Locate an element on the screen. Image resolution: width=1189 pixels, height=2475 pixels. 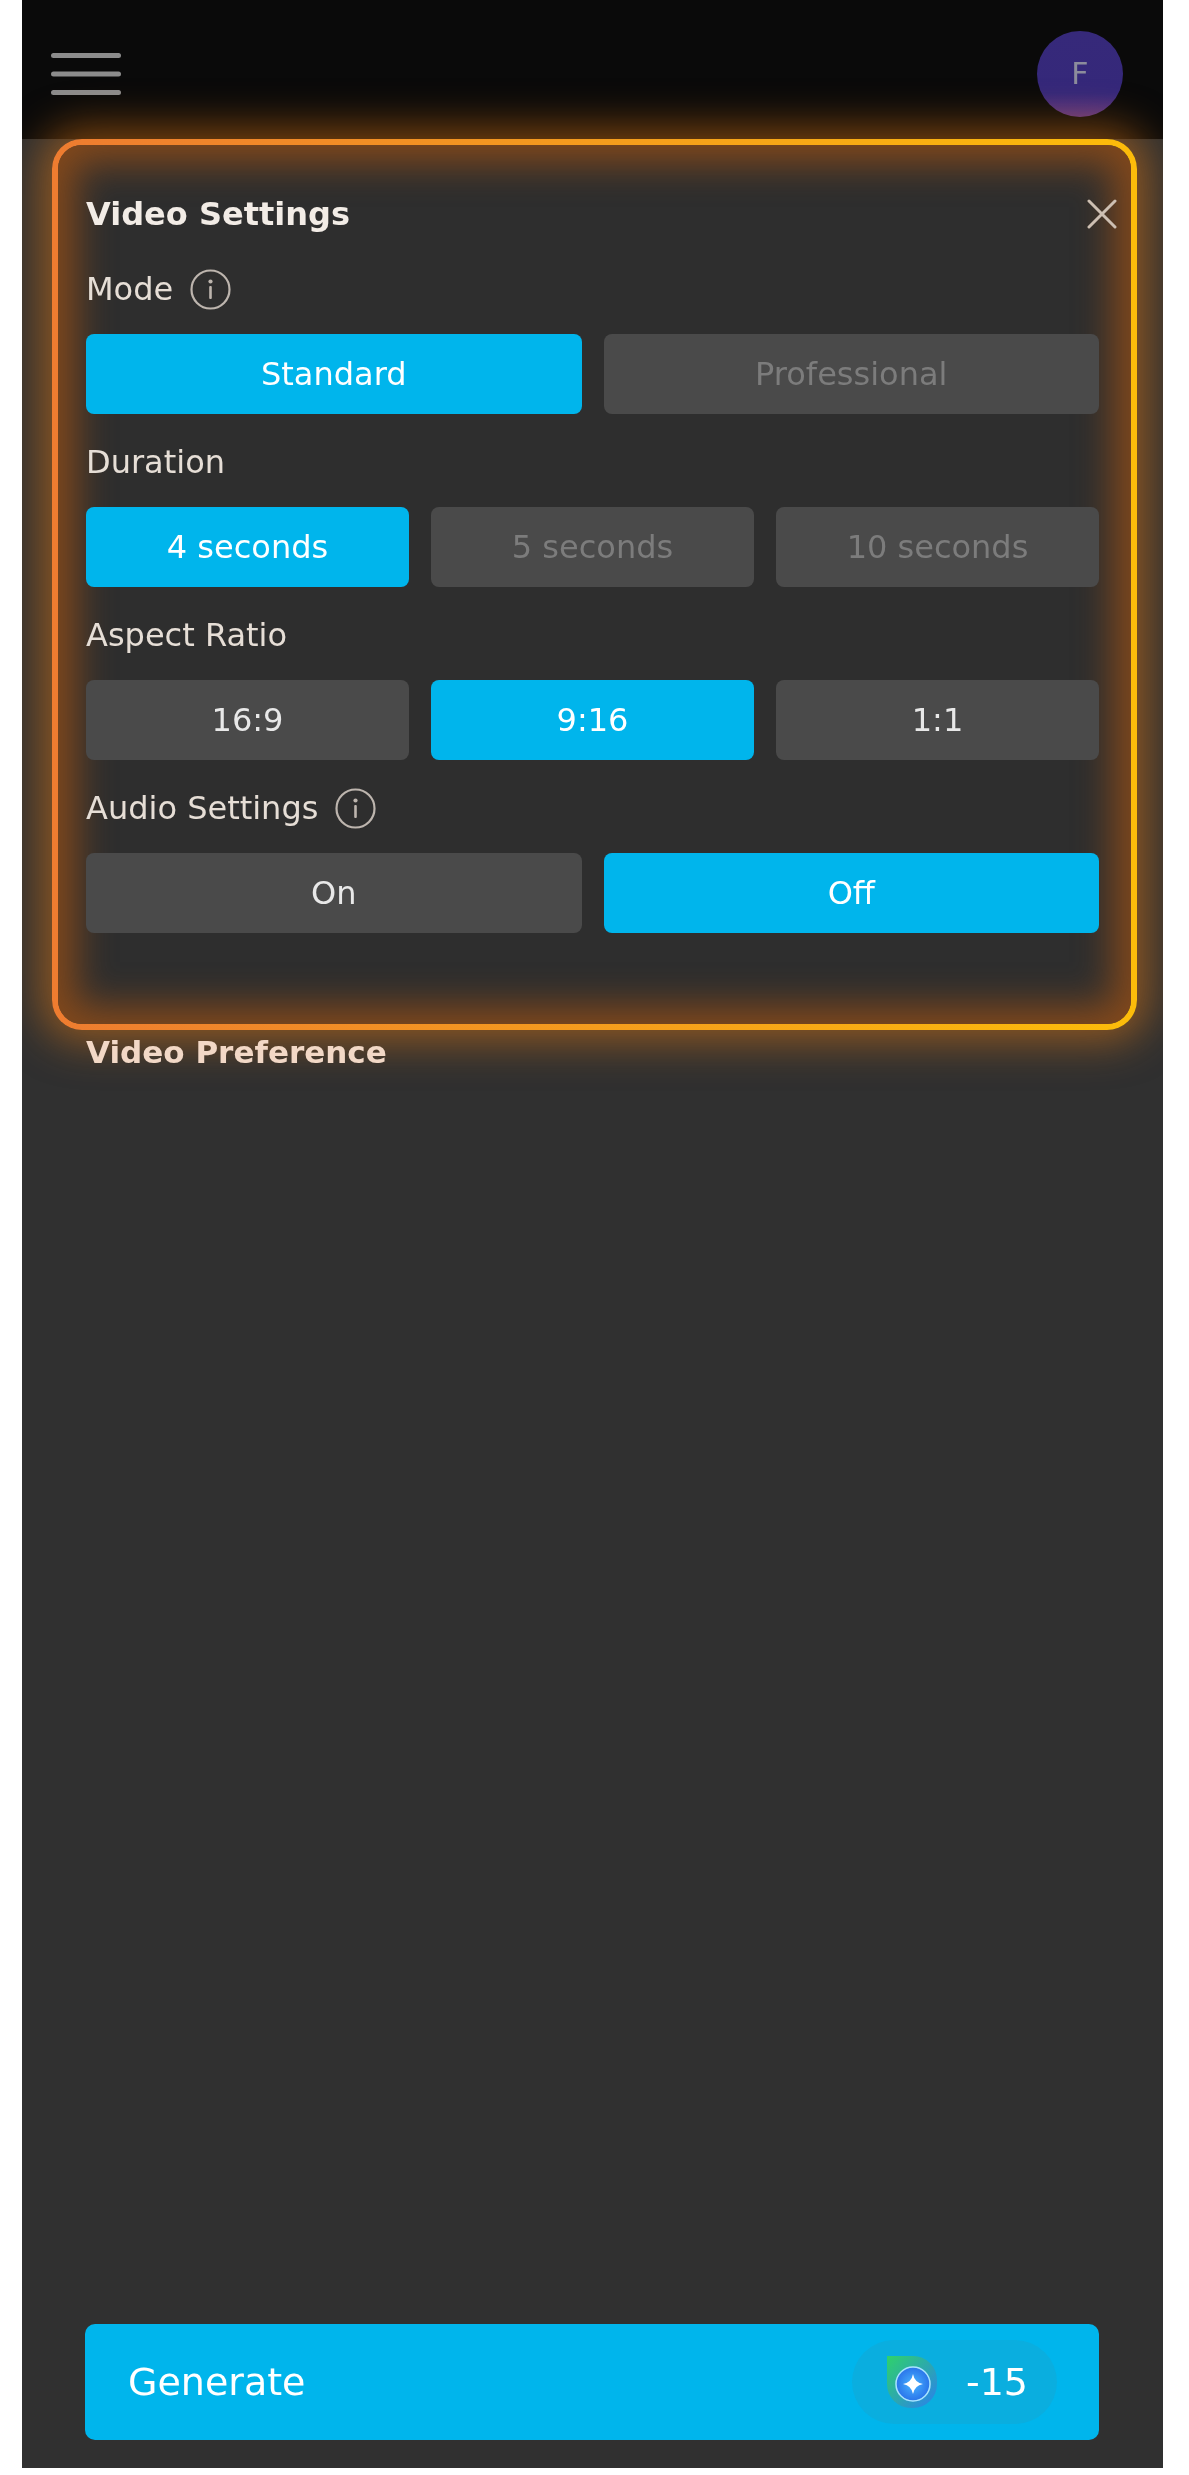
option-button: 16:9 is located at coordinates (247, 720).